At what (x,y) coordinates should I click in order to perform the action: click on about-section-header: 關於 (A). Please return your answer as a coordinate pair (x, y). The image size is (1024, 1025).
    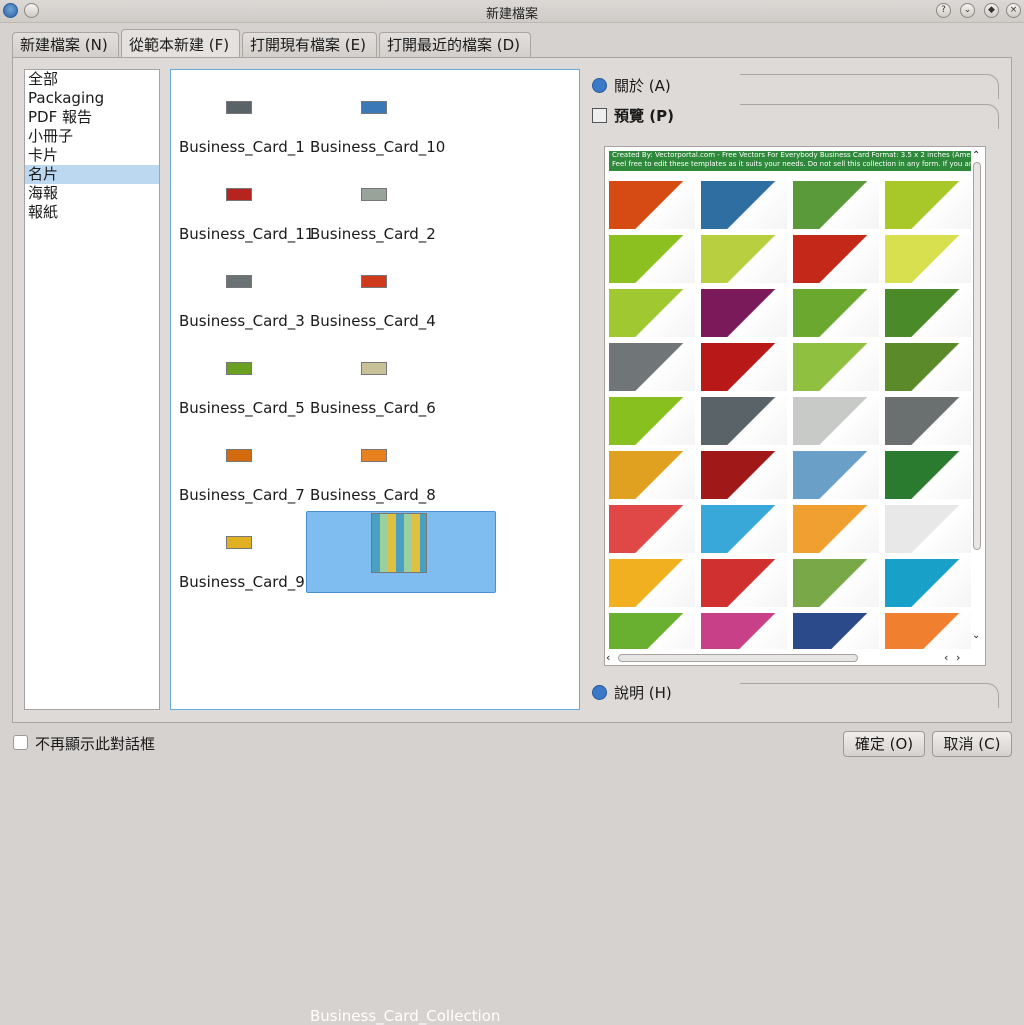
    Looking at the image, I should click on (631, 86).